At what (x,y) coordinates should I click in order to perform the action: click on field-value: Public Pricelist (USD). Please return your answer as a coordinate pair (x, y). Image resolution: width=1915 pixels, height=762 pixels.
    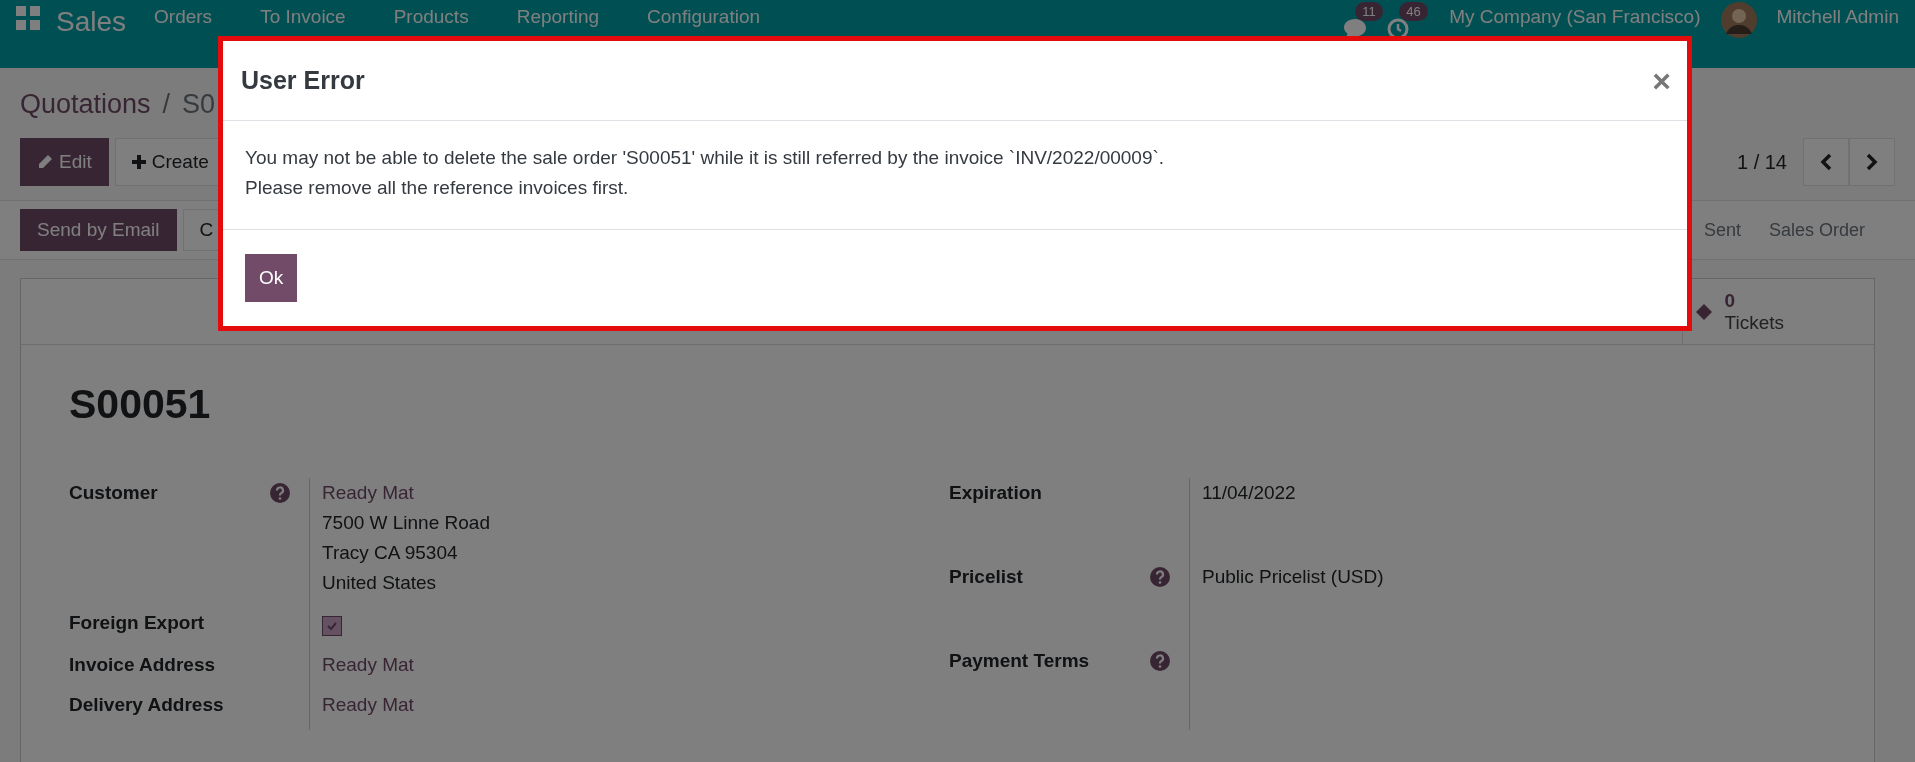
    Looking at the image, I should click on (1293, 577).